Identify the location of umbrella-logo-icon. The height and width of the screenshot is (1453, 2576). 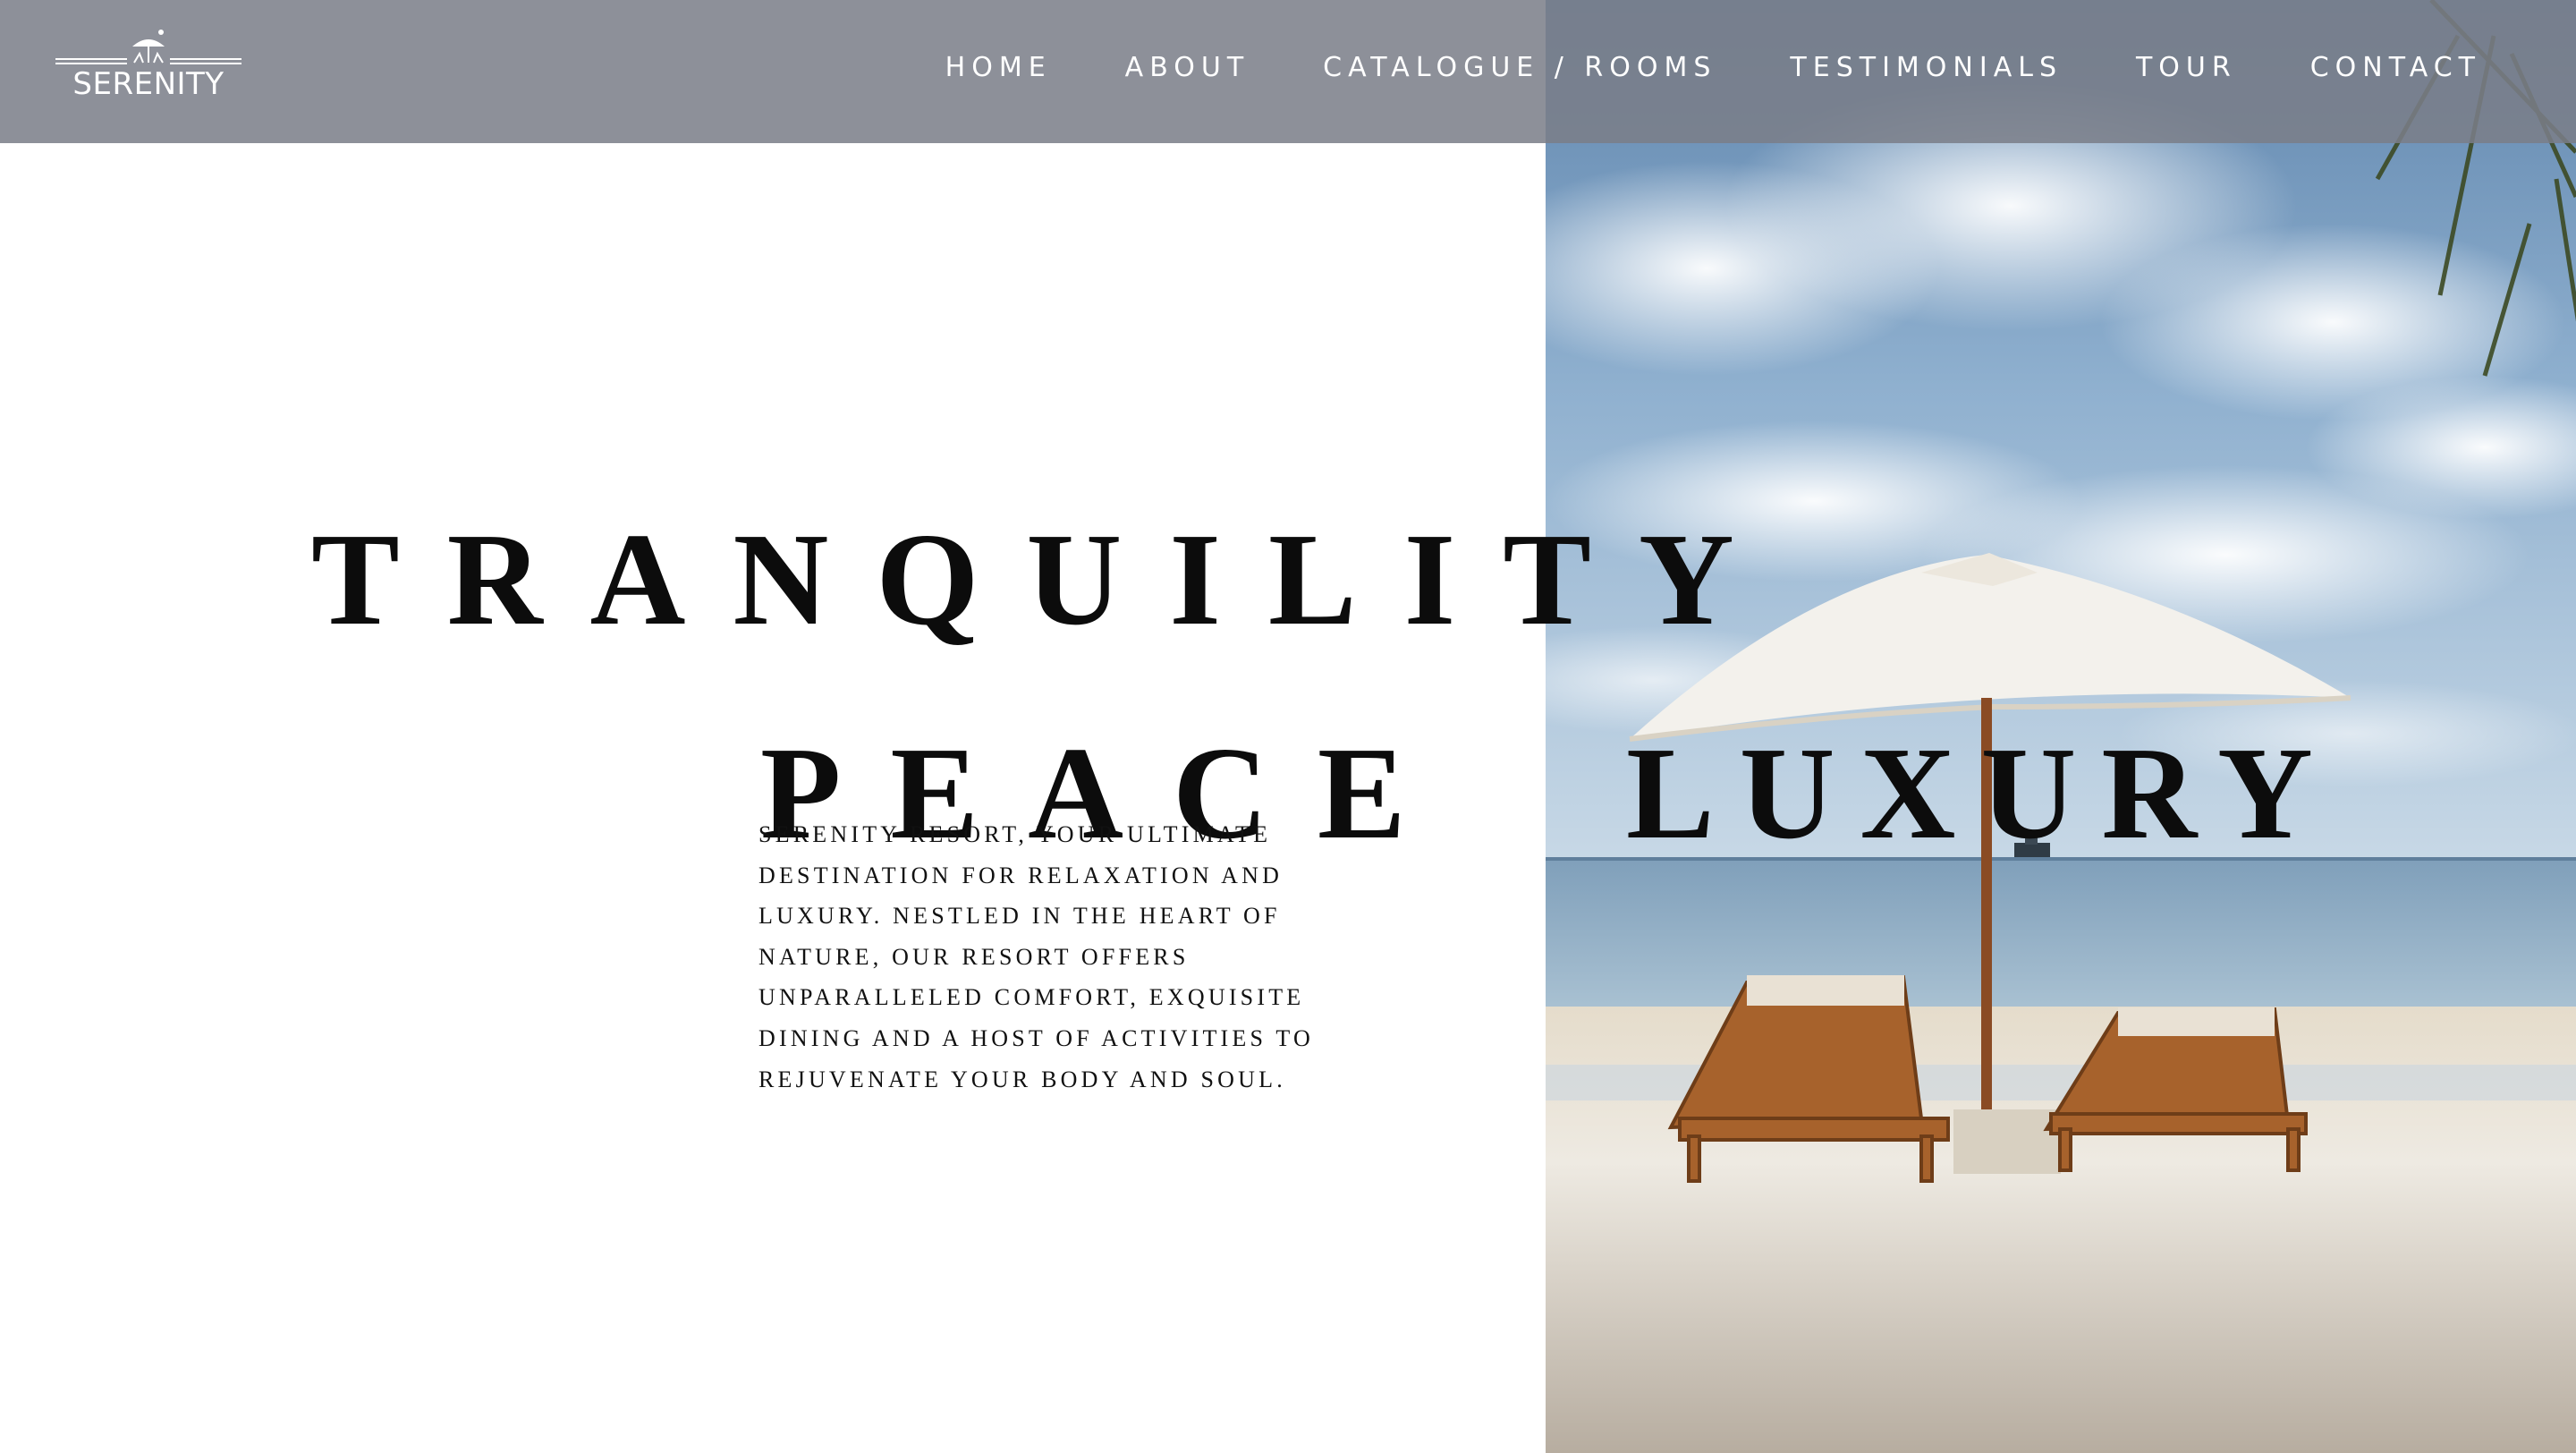
(148, 47).